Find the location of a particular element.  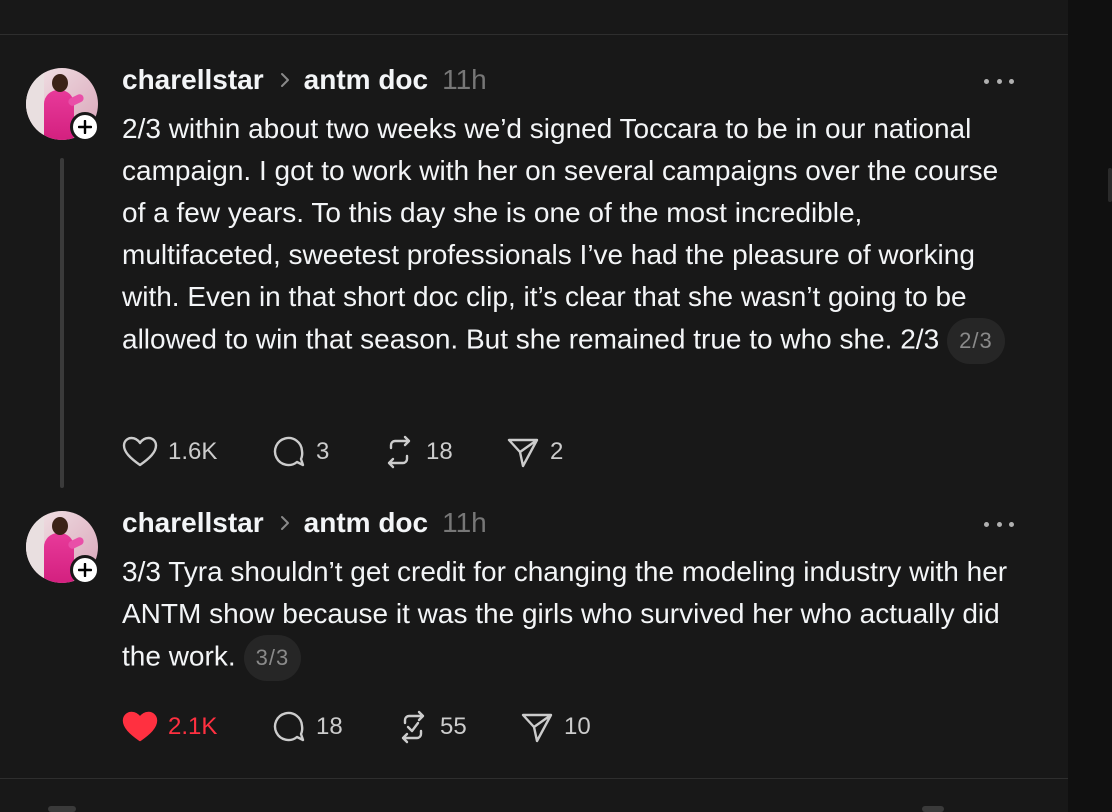

reply-button: 3 is located at coordinates (327, 452).